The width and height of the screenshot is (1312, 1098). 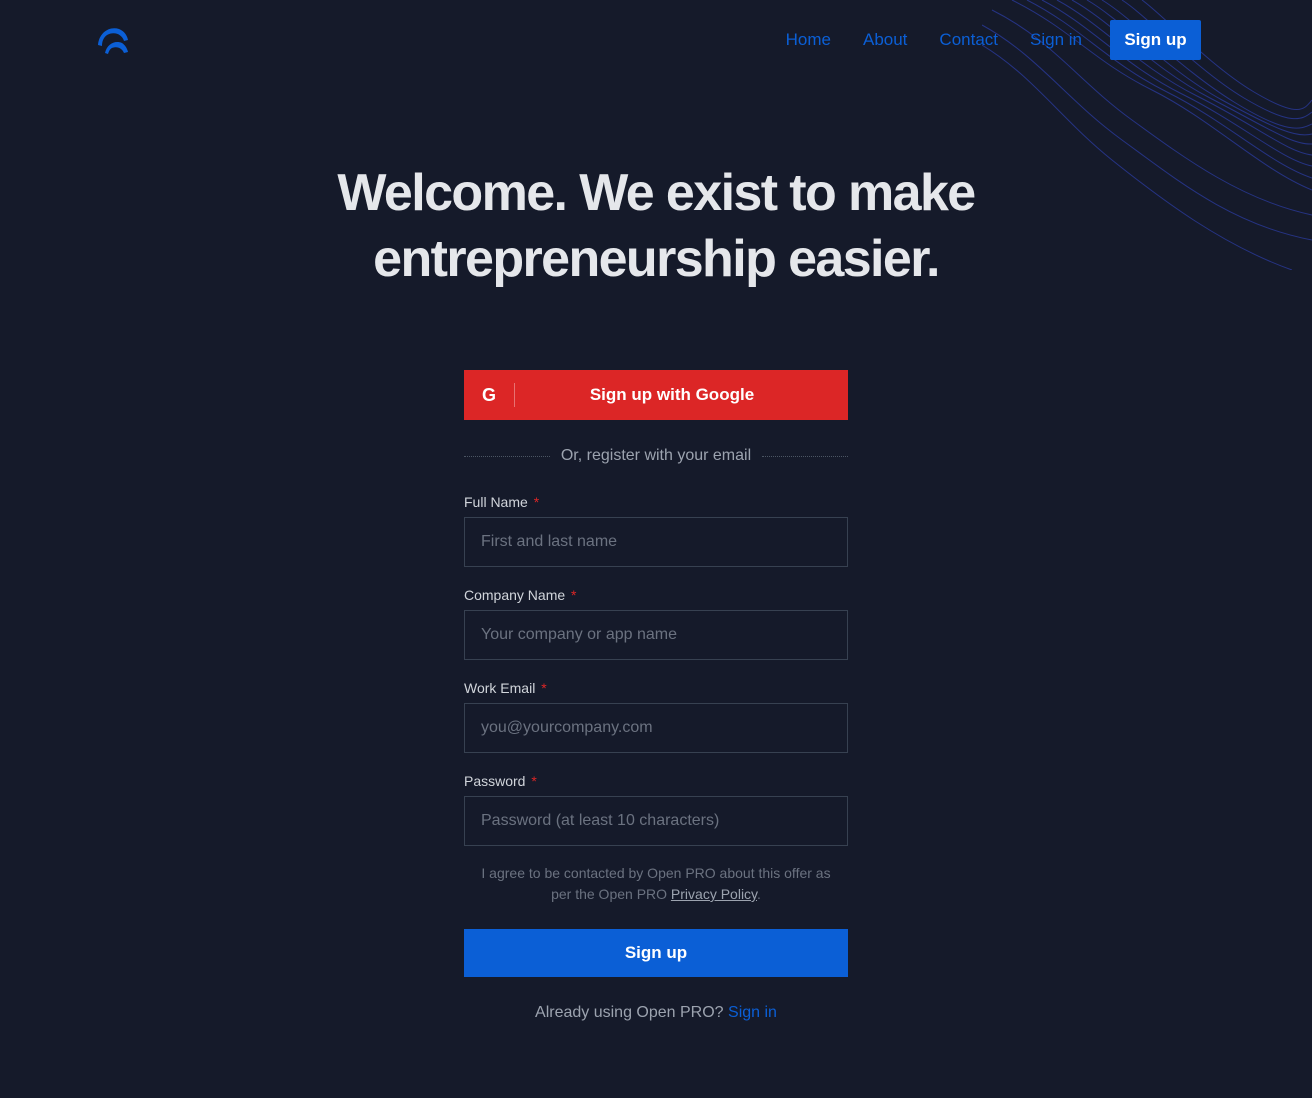 What do you see at coordinates (656, 259) in the screenshot?
I see `hero-heading-line-2: entrepreneurship easier.` at bounding box center [656, 259].